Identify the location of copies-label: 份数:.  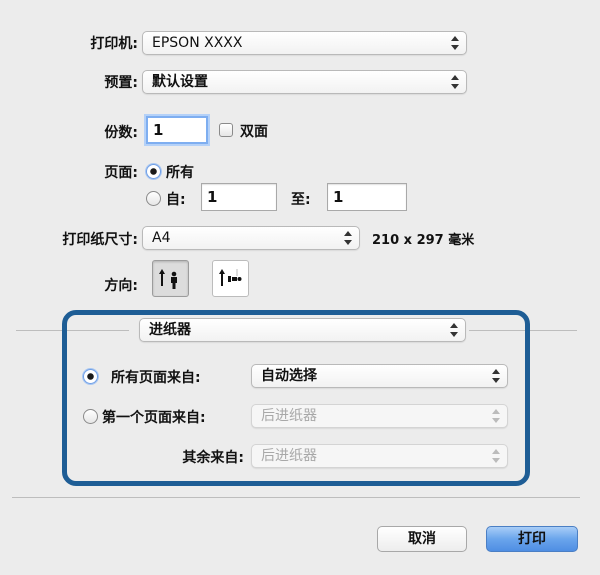
(121, 133).